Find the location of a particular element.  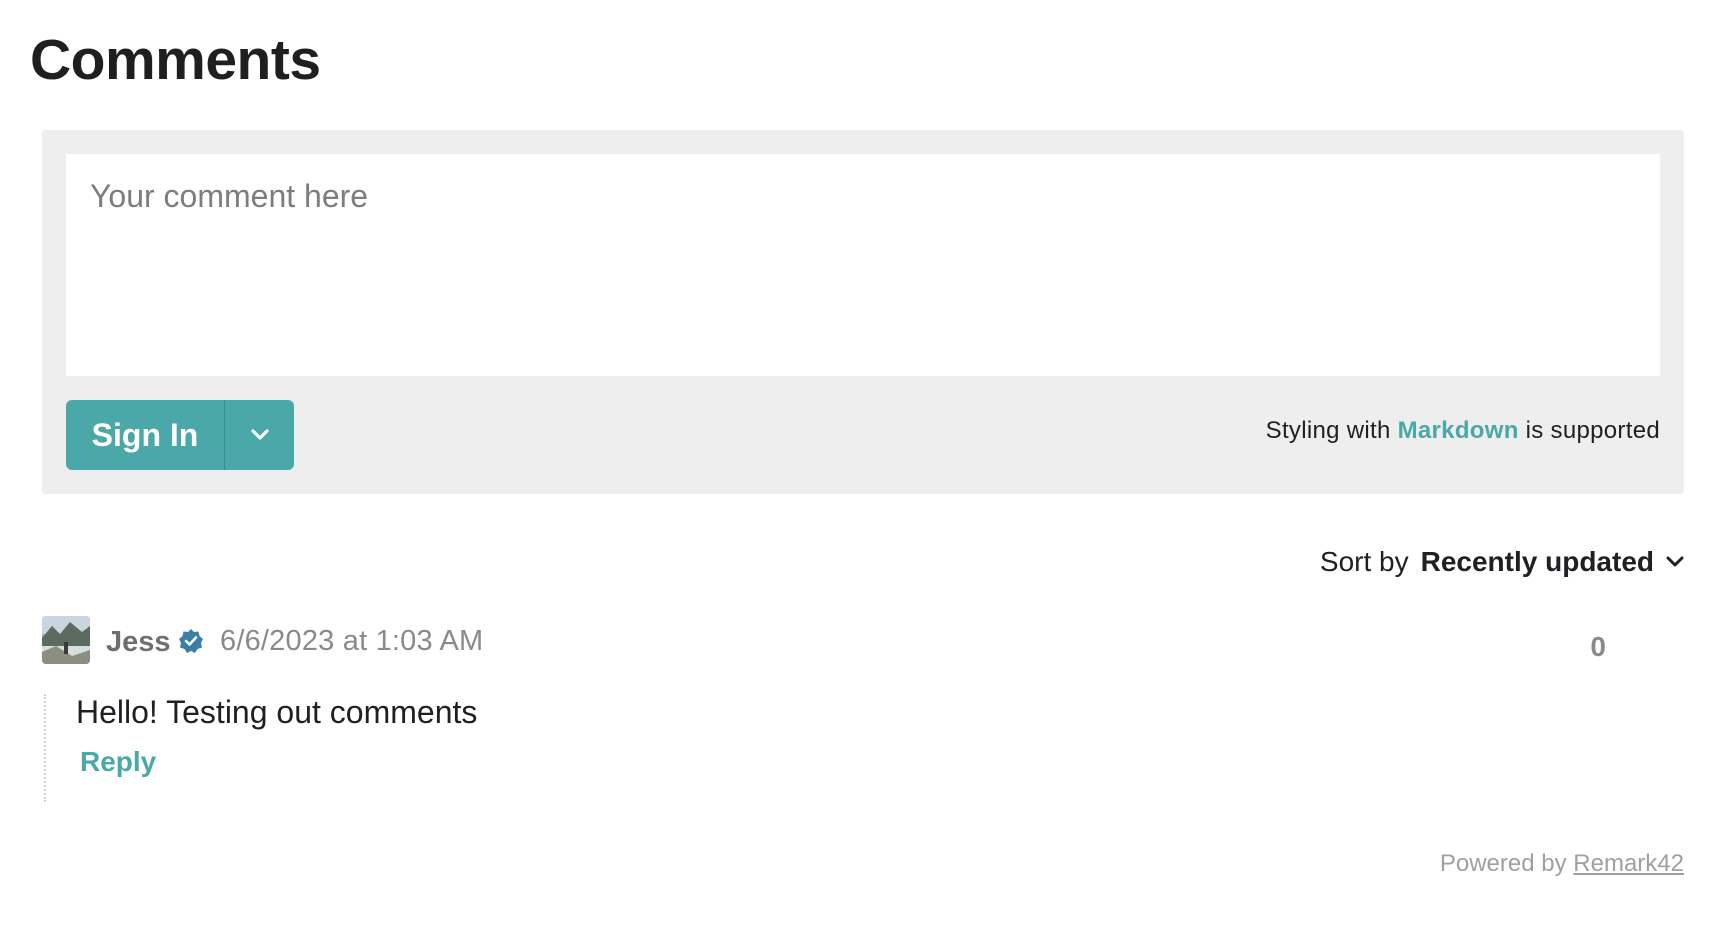

signin-dropdown-button is located at coordinates (259, 435).